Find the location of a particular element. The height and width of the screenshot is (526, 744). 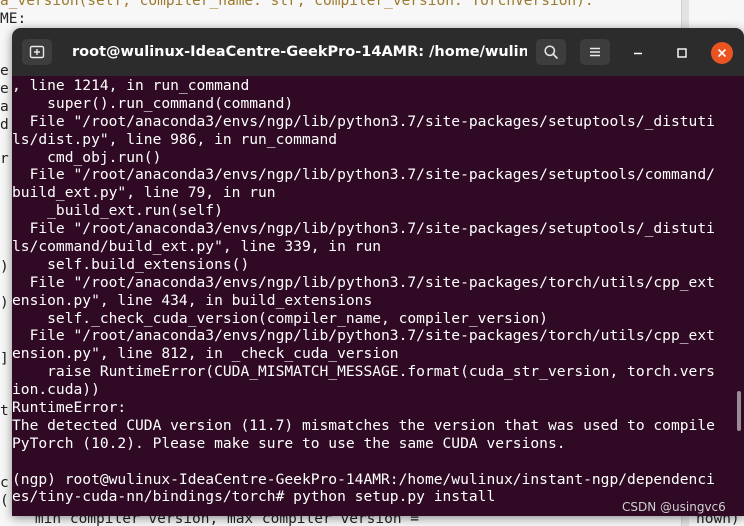

editor-line-fragment: ME: is located at coordinates (13, 19).